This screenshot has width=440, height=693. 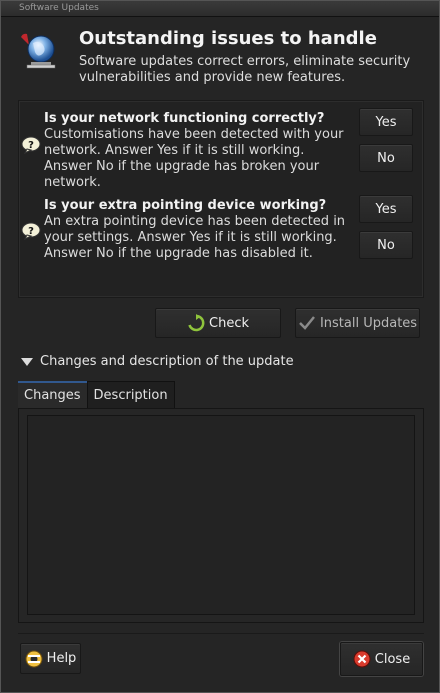 What do you see at coordinates (34, 658) in the screenshot?
I see `lifebuoy-icon` at bounding box center [34, 658].